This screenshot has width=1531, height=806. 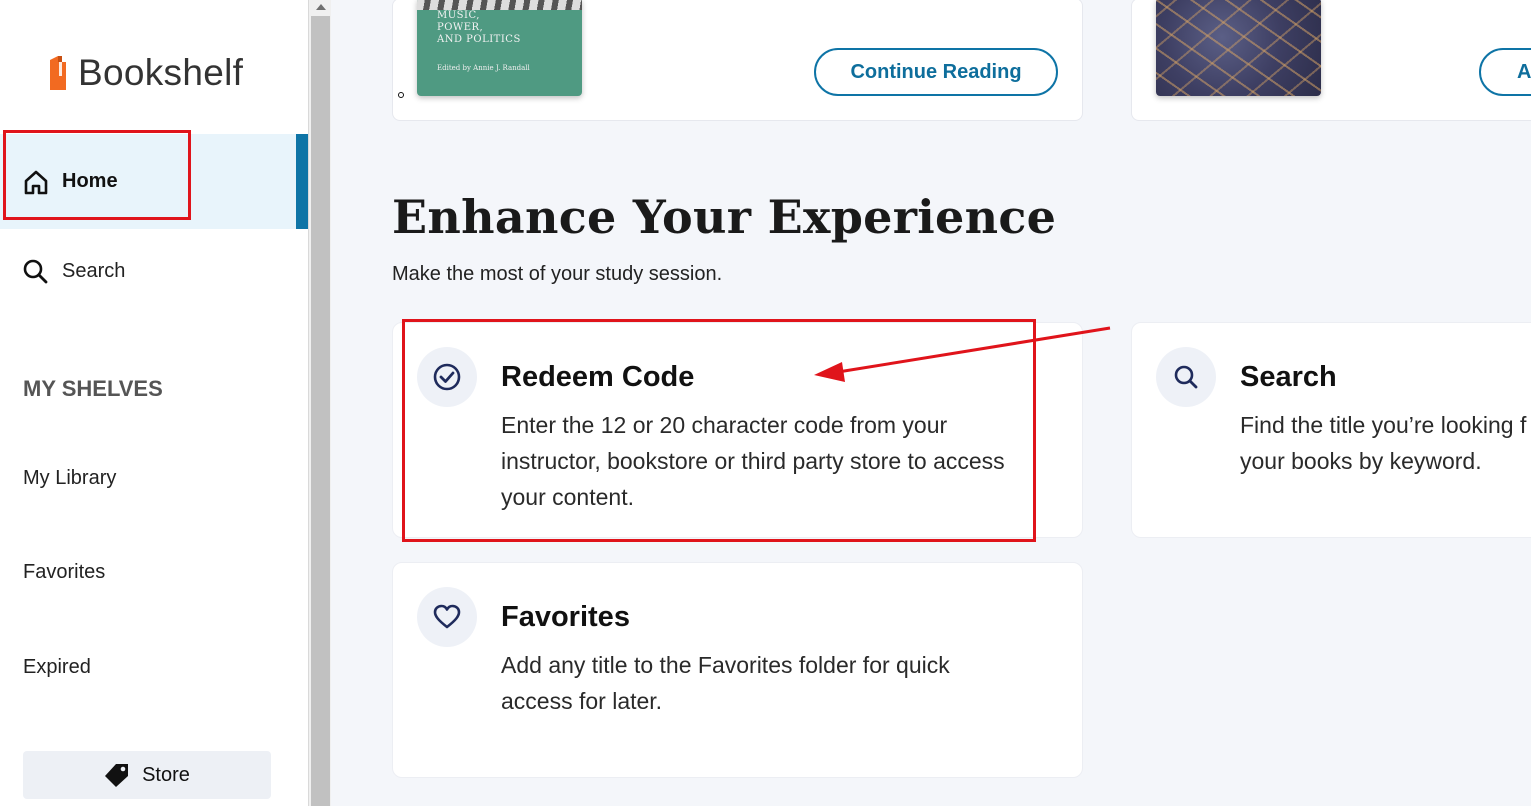 I want to click on cover-title-line: POWER,, so click(x=460, y=27).